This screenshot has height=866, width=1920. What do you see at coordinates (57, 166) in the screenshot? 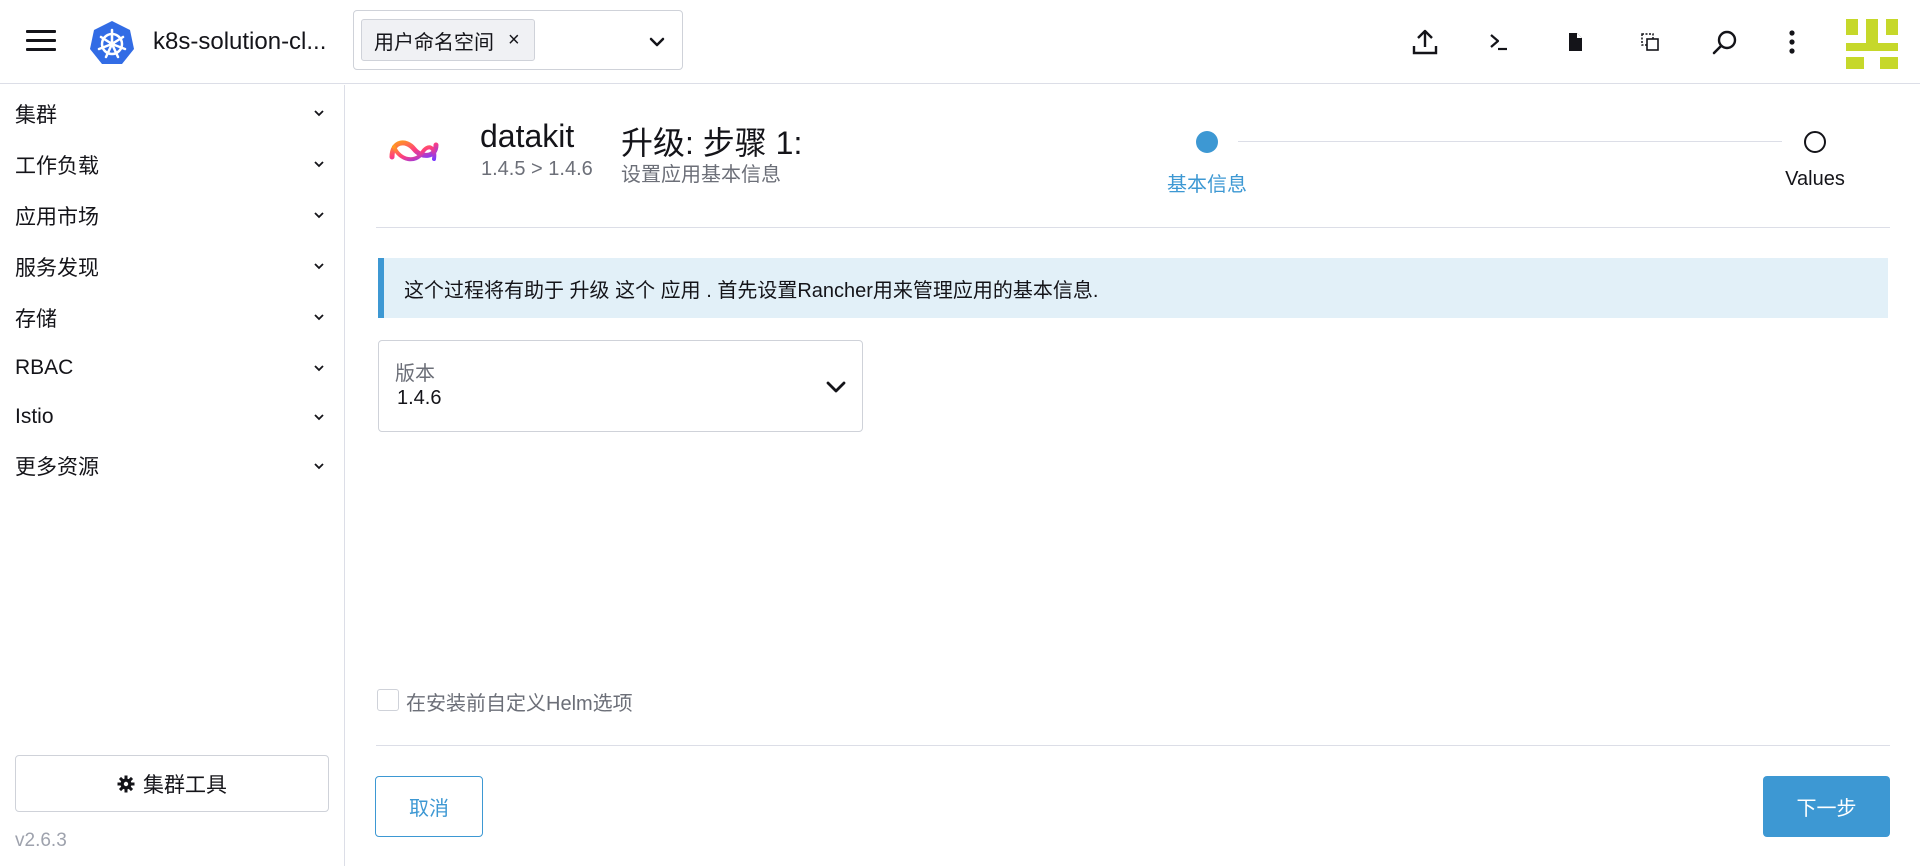
I see `sidebar-item-label: 工作负载` at bounding box center [57, 166].